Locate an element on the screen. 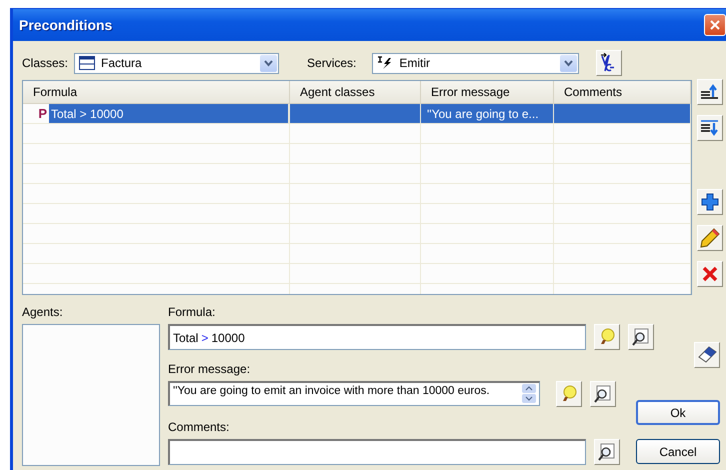 The height and width of the screenshot is (470, 726). classes-label: Classes: is located at coordinates (45, 63).